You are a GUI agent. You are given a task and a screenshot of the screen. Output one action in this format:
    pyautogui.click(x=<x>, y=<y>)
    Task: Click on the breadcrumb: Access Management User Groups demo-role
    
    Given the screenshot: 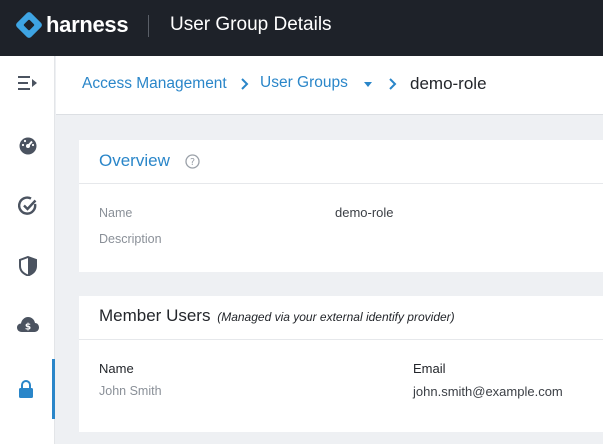 What is the action you would take?
    pyautogui.click(x=329, y=85)
    